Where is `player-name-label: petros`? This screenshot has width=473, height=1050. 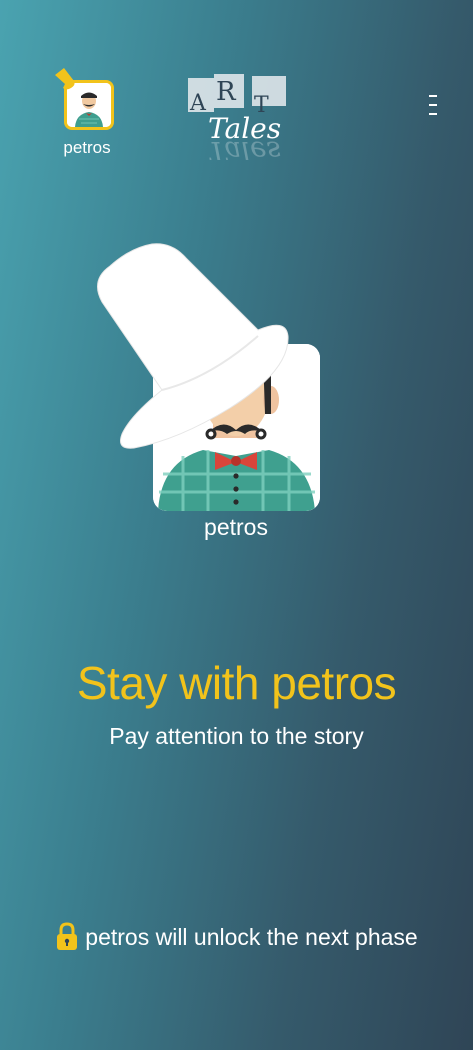 player-name-label: petros is located at coordinates (87, 147).